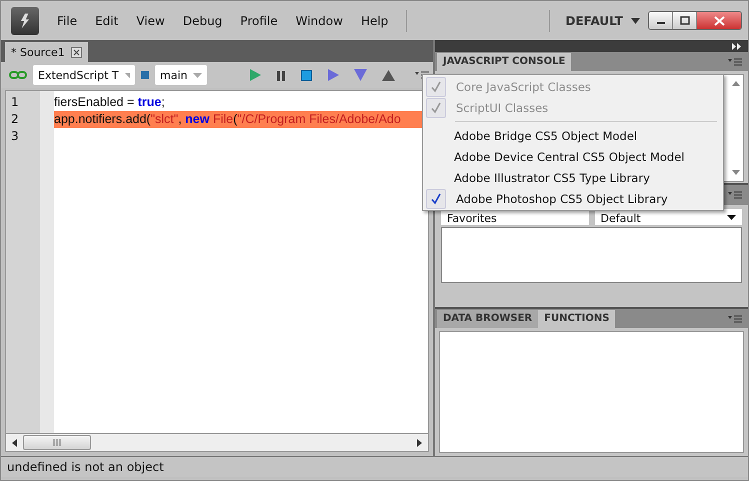  Describe the element at coordinates (84, 75) in the screenshot. I see `engine-dropdown: ExtendScript T` at that location.